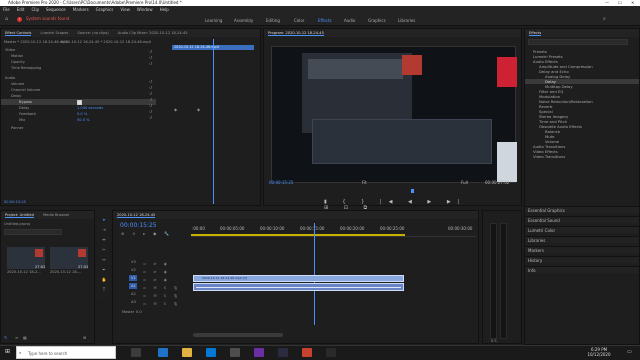 The width and height of the screenshot is (640, 360). I want to click on menu-sequence: Sequence, so click(56, 9).